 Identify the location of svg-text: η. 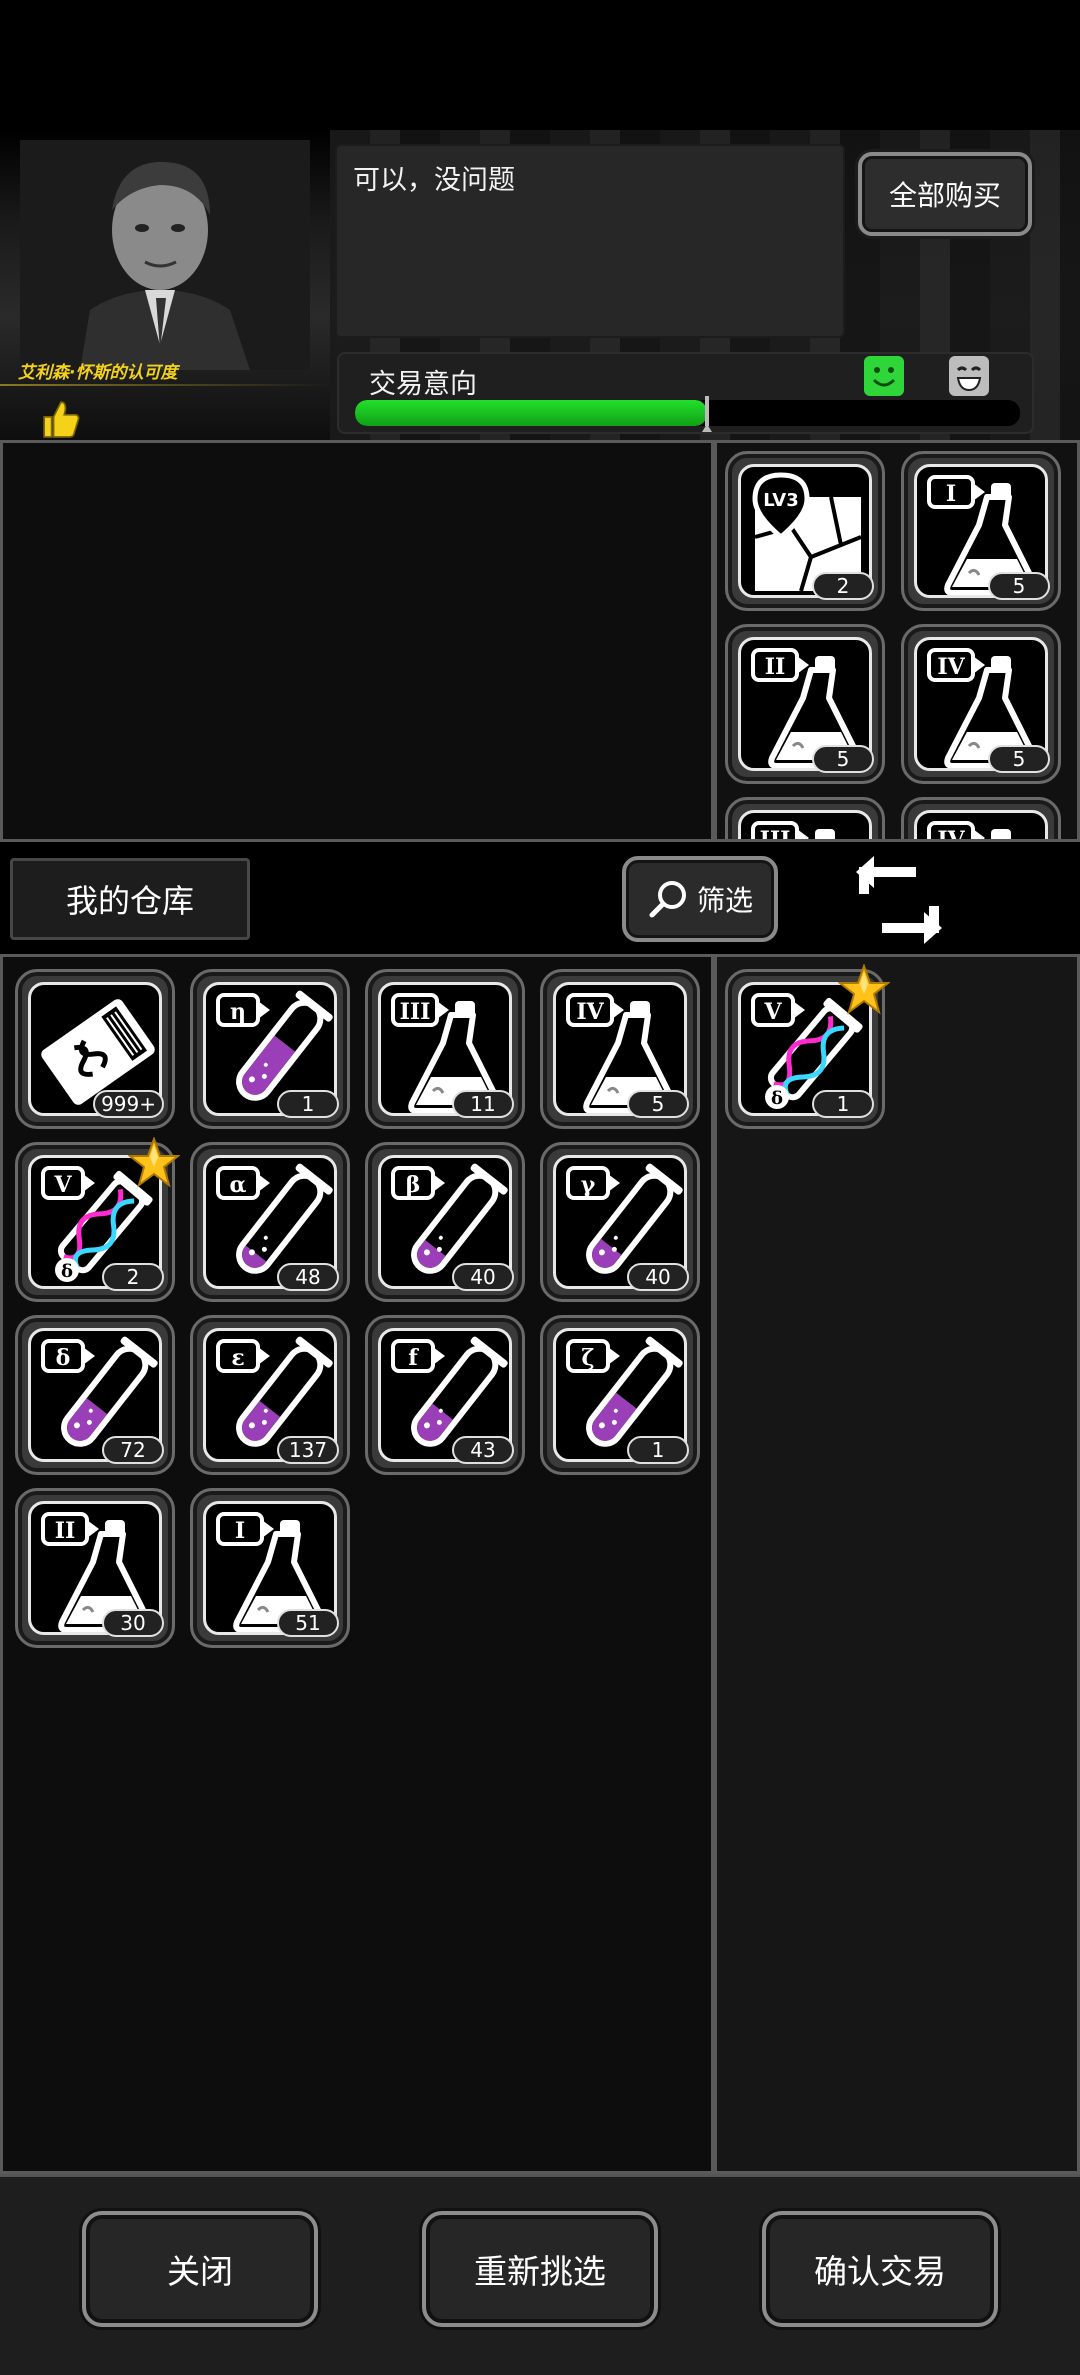
(238, 1012).